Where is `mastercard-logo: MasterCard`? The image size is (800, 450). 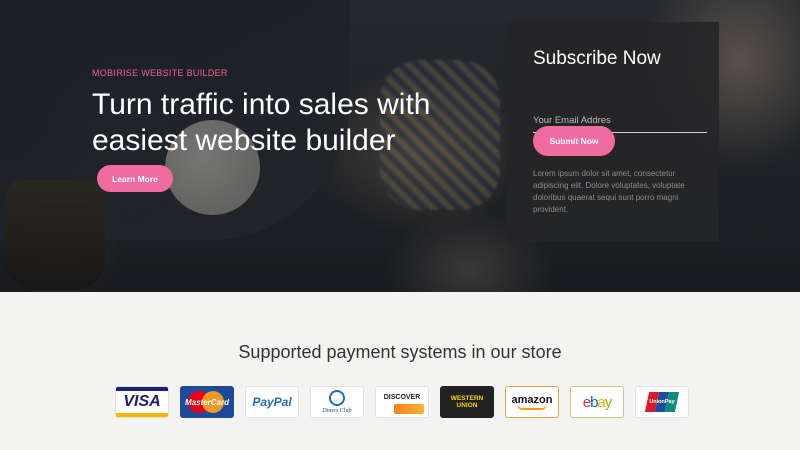
mastercard-logo: MasterCard is located at coordinates (207, 402).